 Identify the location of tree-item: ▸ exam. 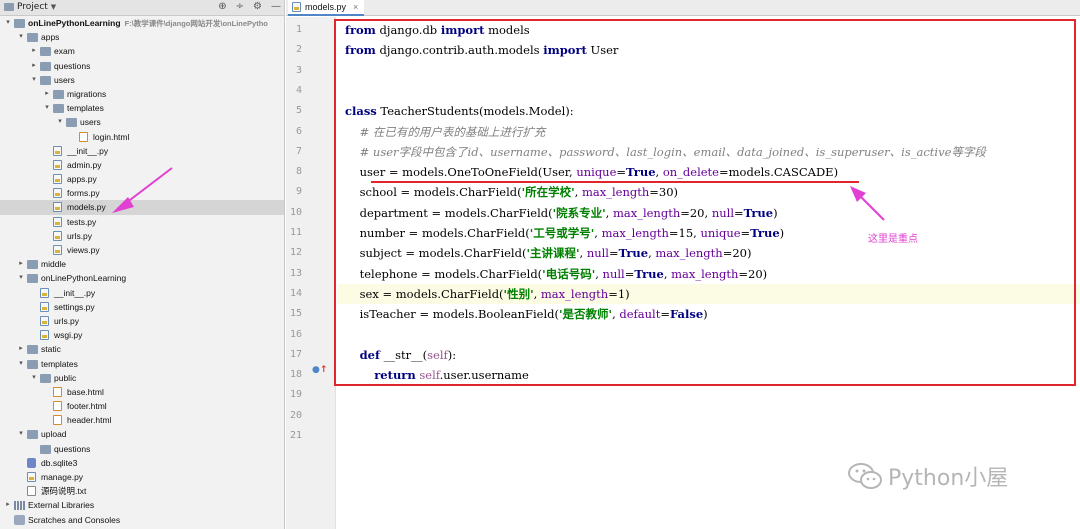
(142, 51).